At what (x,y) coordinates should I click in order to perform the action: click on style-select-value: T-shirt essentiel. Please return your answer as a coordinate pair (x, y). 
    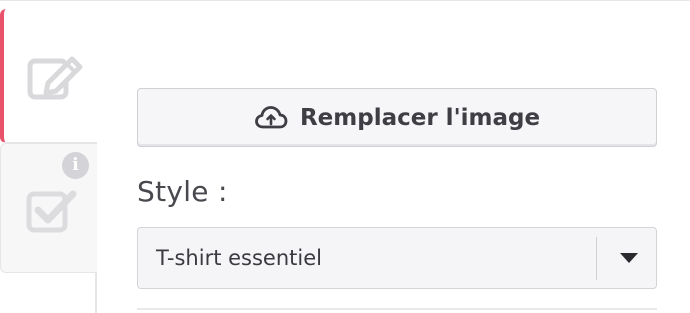
    Looking at the image, I should click on (239, 258).